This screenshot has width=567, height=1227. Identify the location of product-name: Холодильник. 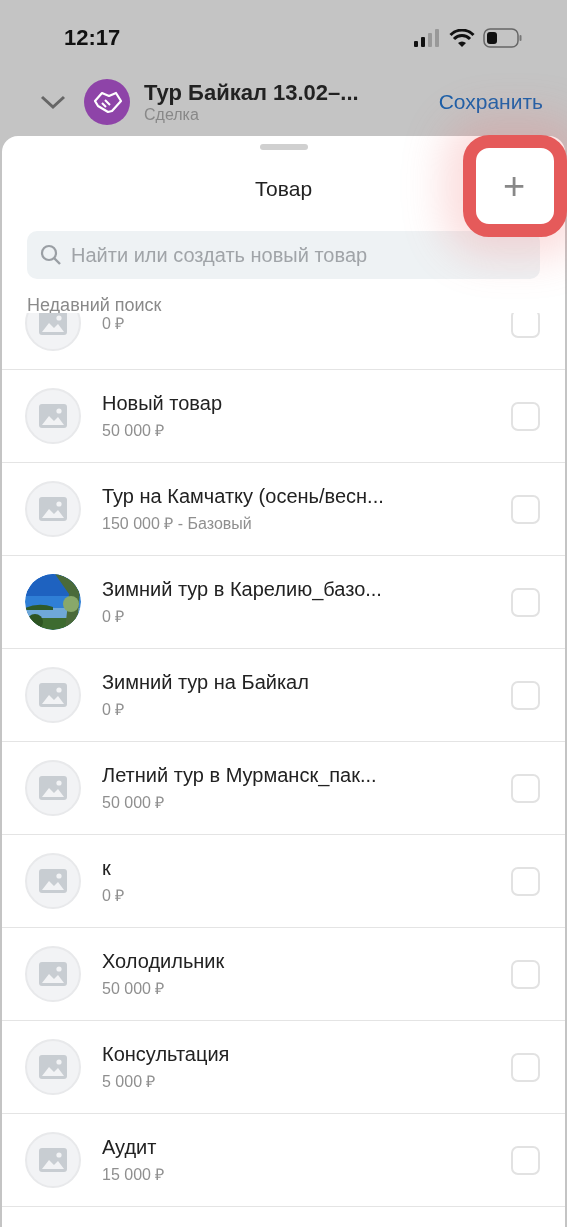
(164, 961).